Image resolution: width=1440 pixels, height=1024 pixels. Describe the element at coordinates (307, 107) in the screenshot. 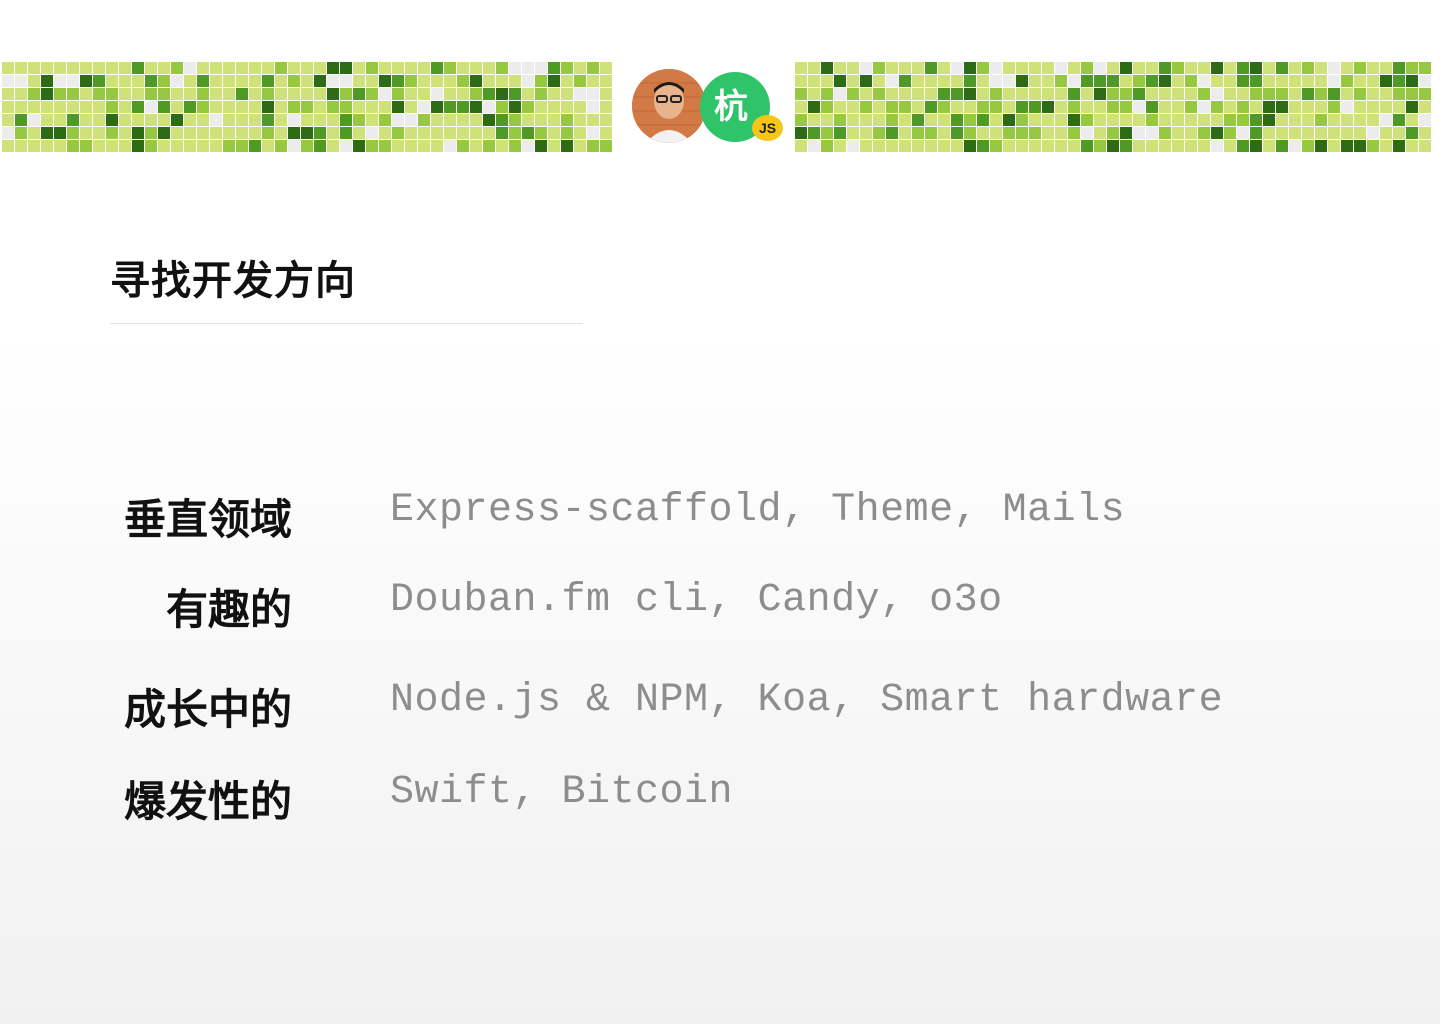

I see `contribution-grid-left` at that location.